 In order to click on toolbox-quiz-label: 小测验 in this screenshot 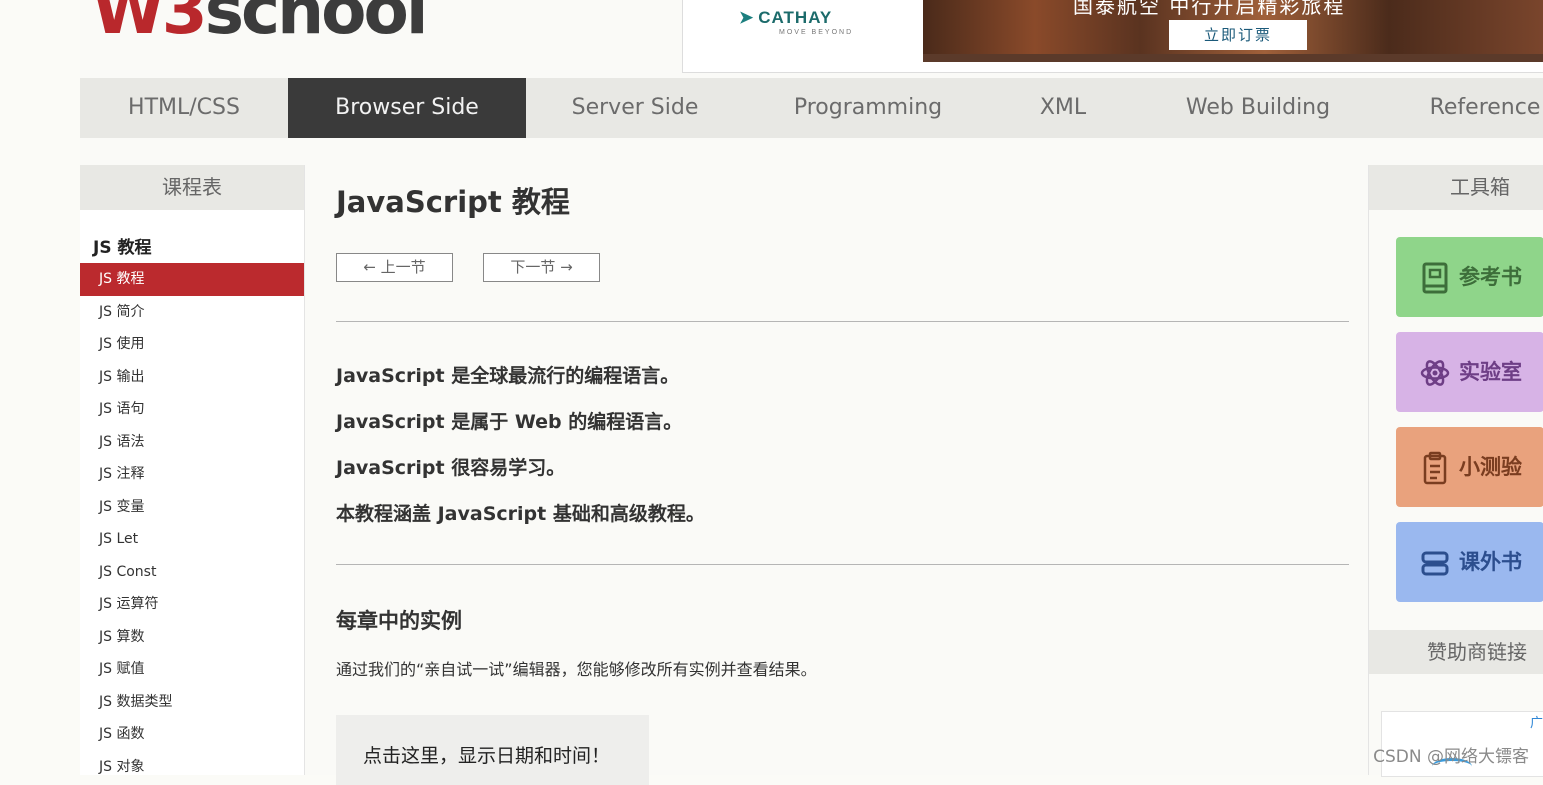, I will do `click(1490, 467)`.